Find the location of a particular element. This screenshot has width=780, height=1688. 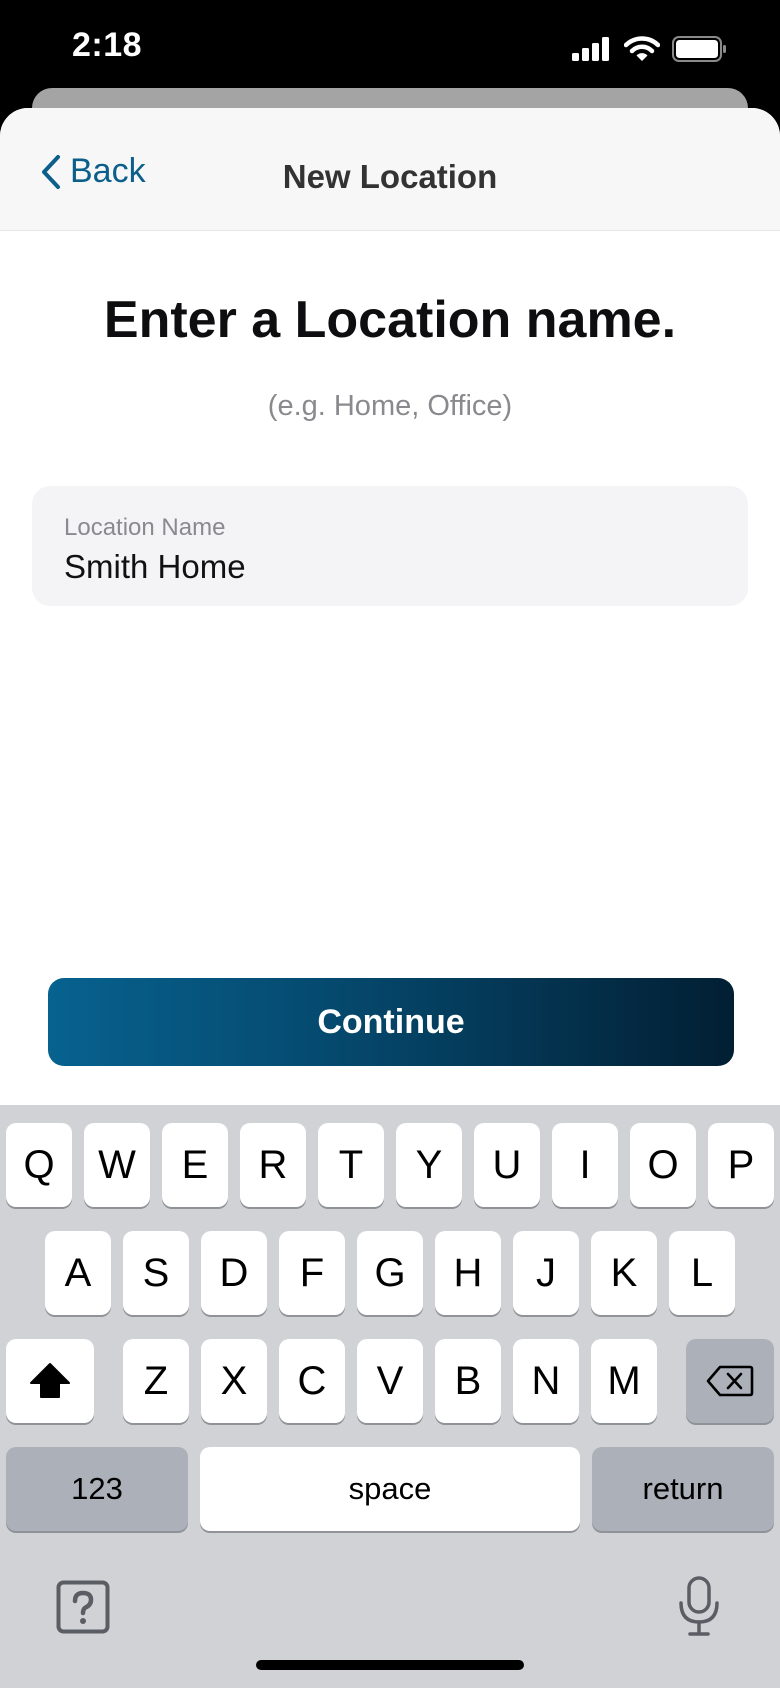

key-j: J is located at coordinates (546, 1273).